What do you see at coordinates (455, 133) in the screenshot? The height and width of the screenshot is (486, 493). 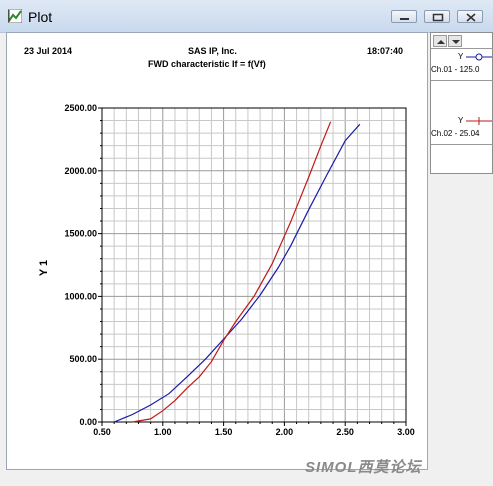 I see `legend-entry-2-label: Ch.02 - 25.04` at bounding box center [455, 133].